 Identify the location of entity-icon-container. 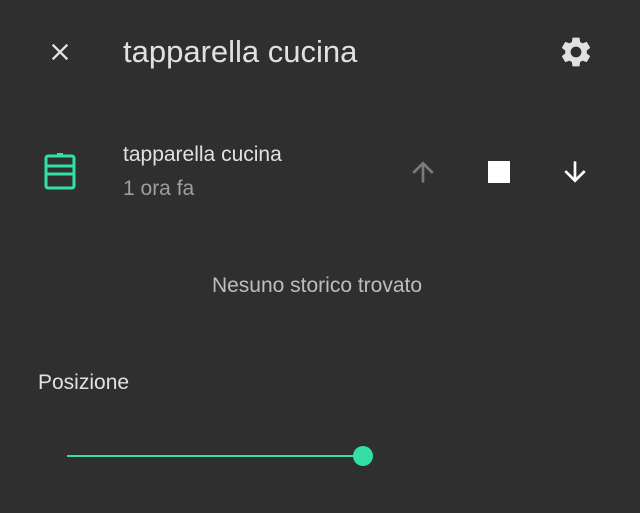
(60, 172).